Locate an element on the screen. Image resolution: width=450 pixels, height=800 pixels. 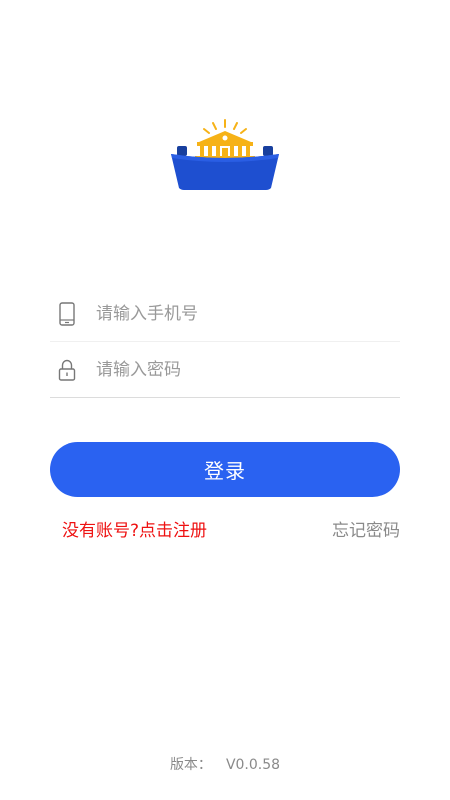
register-link: 没有账号?点击注册 is located at coordinates (134, 528).